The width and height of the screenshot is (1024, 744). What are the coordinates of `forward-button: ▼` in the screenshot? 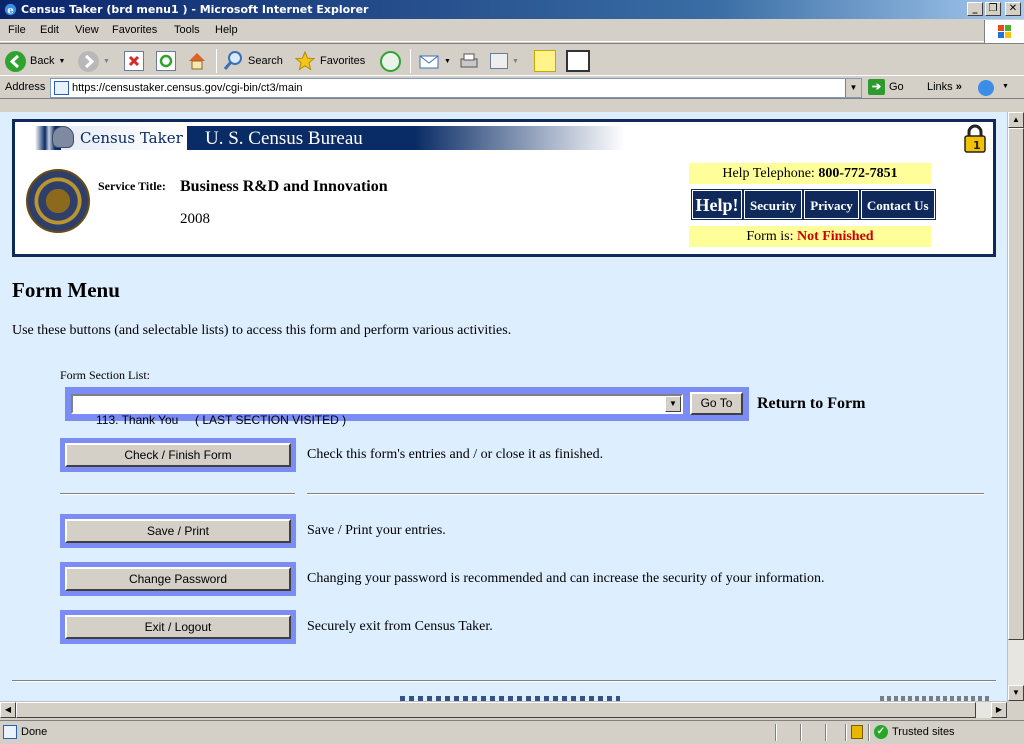 It's located at (94, 61).